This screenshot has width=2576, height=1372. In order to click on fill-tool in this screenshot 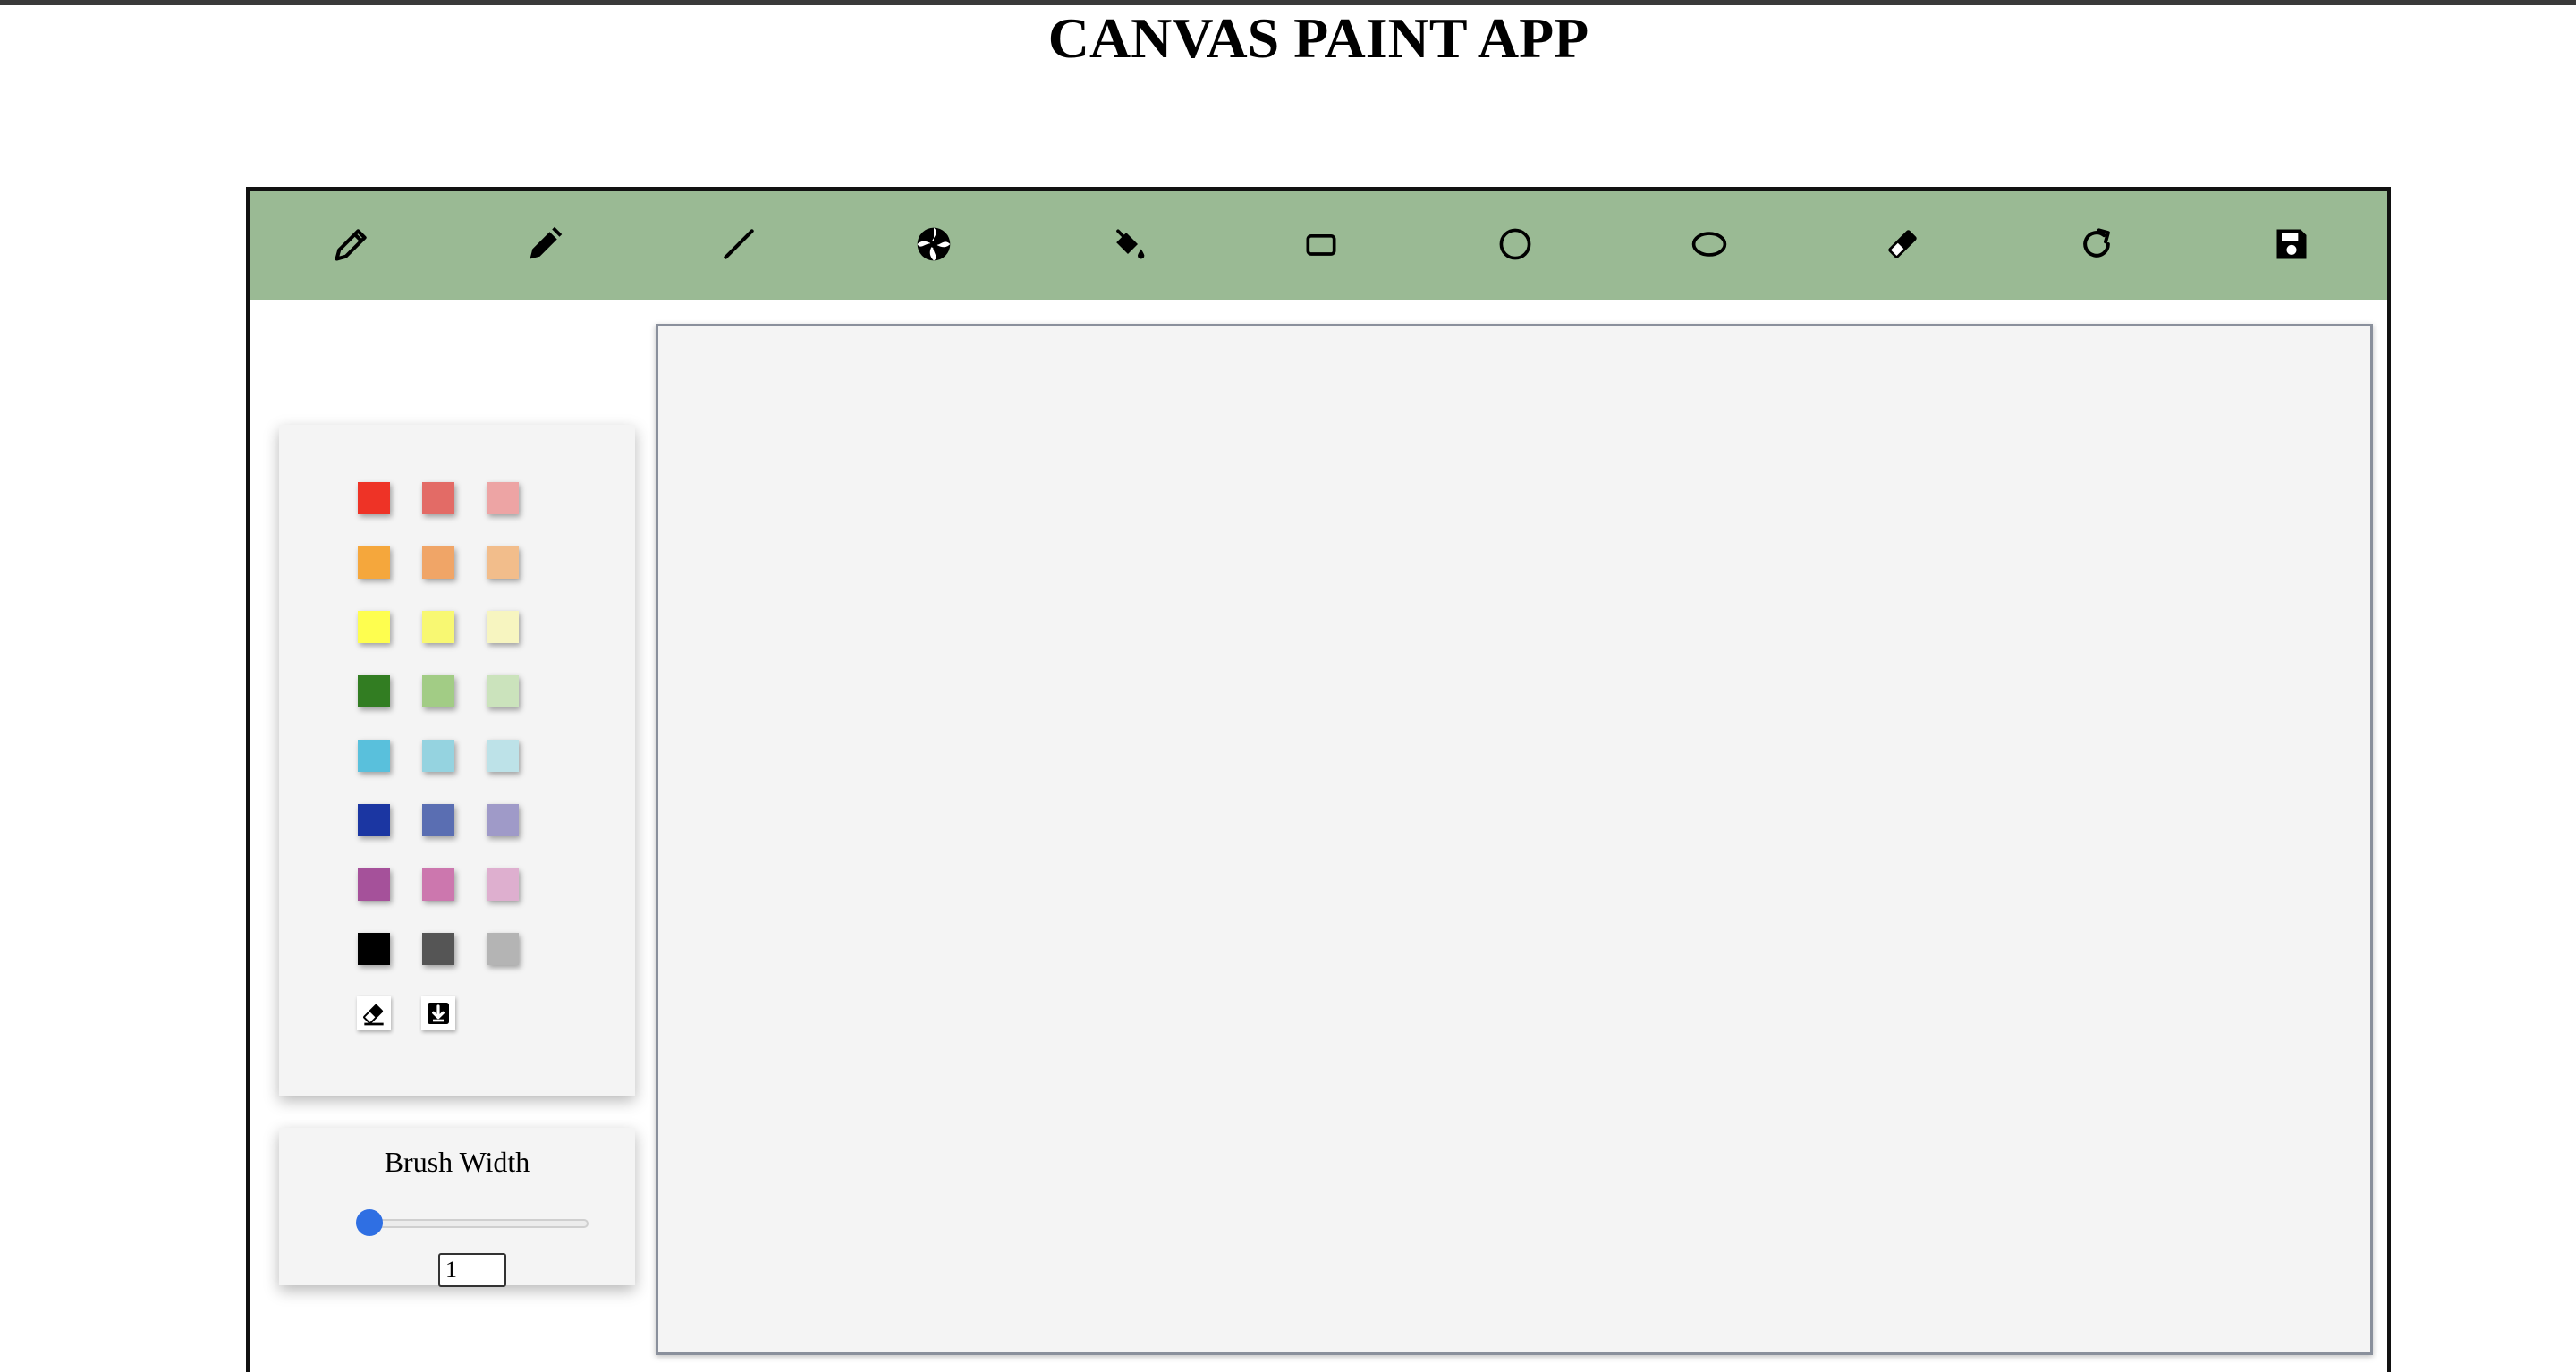, I will do `click(1128, 244)`.